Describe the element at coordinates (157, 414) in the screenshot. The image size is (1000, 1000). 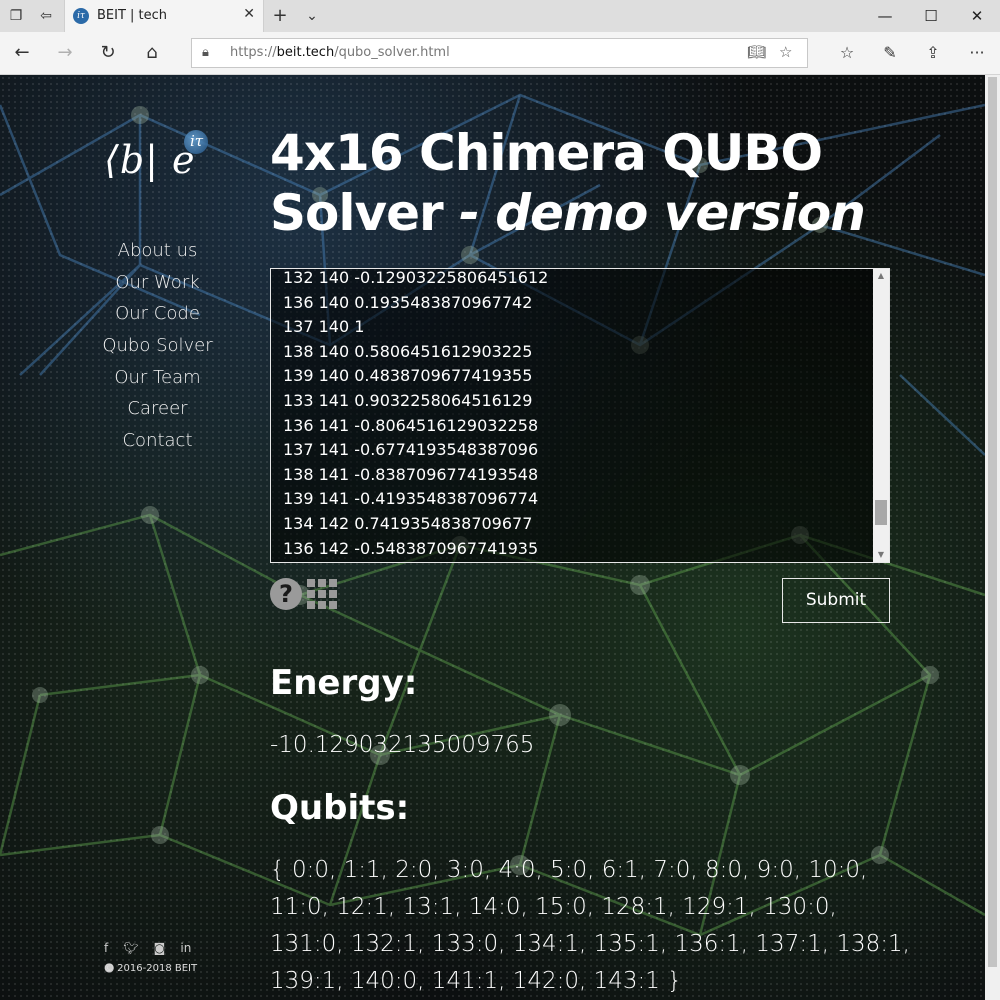
I see `sidebar-item-career: Career` at that location.